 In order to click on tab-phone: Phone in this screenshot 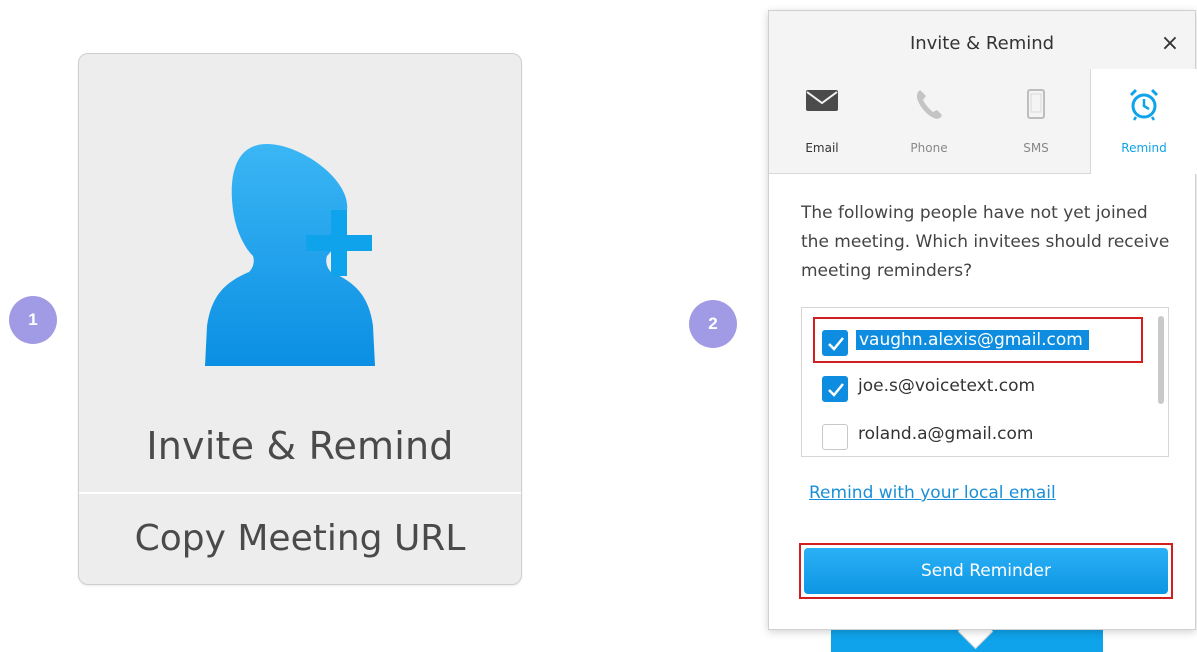, I will do `click(929, 121)`.